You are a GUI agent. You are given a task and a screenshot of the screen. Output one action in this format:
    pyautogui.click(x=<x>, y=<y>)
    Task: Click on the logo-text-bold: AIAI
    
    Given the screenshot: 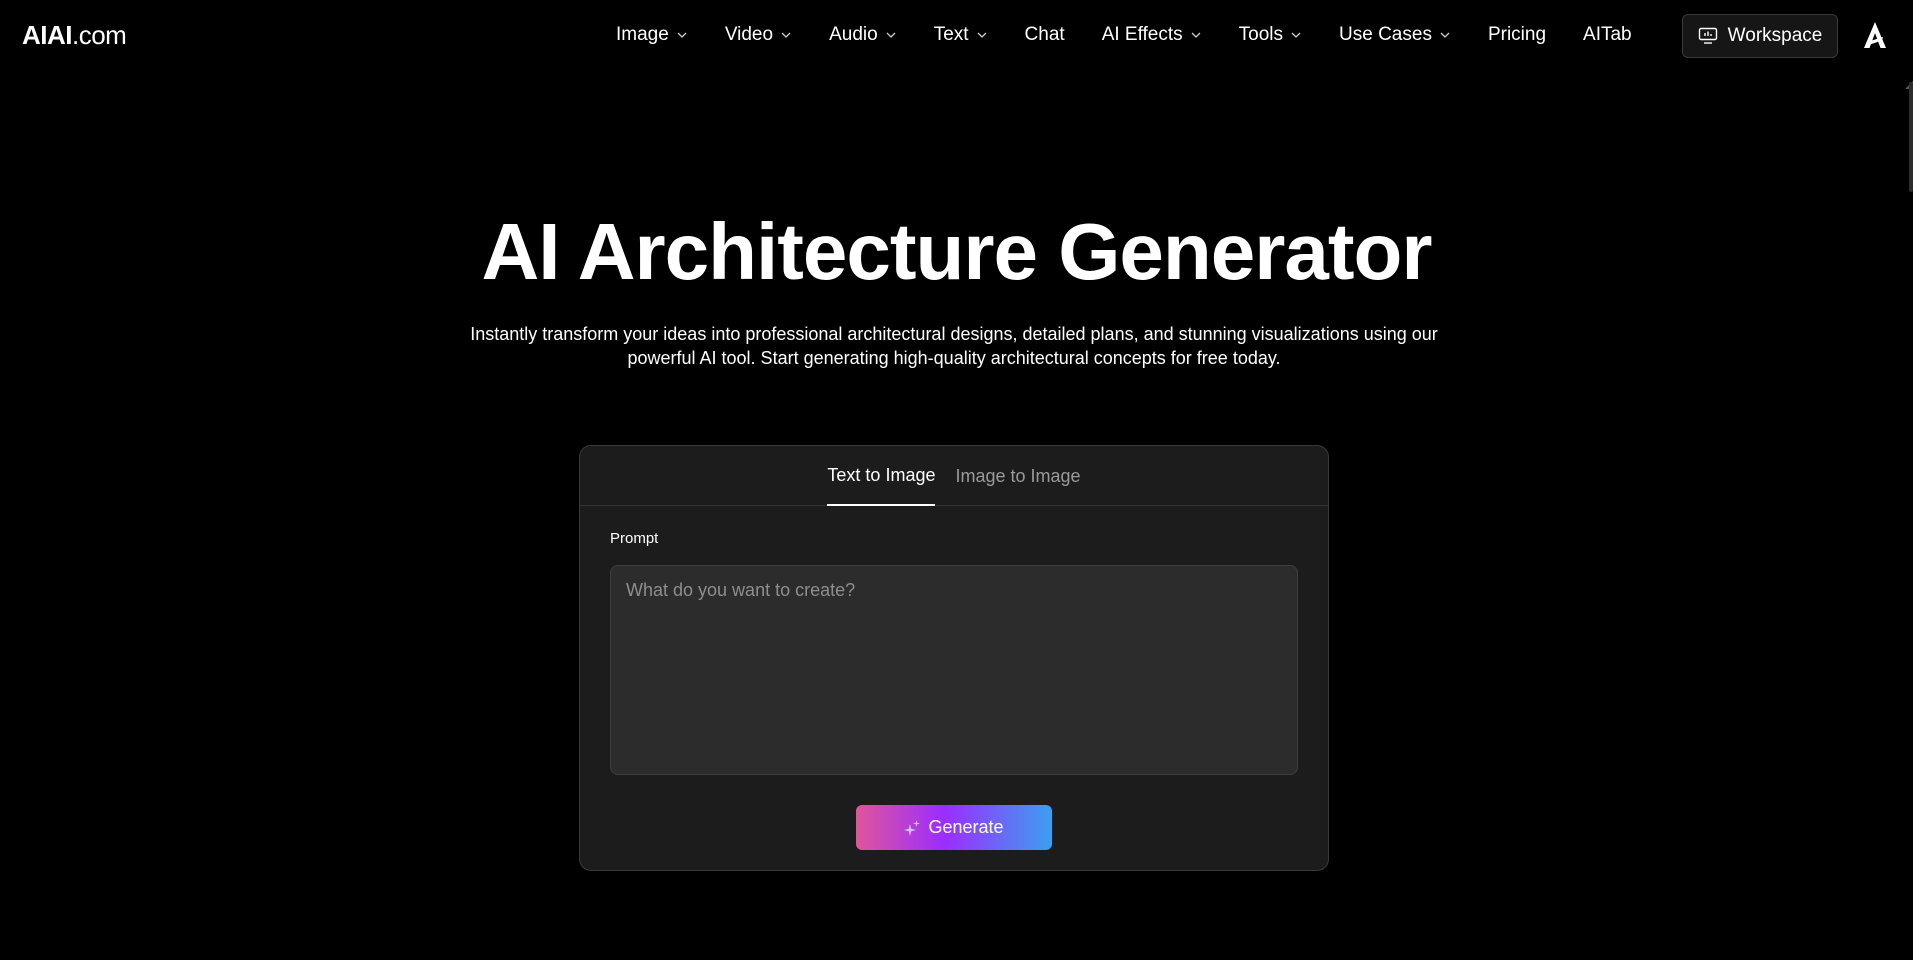 What is the action you would take?
    pyautogui.click(x=47, y=34)
    